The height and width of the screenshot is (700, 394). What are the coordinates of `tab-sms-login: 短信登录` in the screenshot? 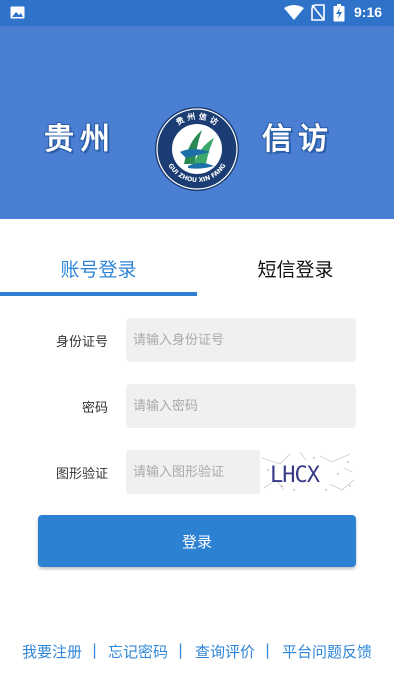 It's located at (295, 268).